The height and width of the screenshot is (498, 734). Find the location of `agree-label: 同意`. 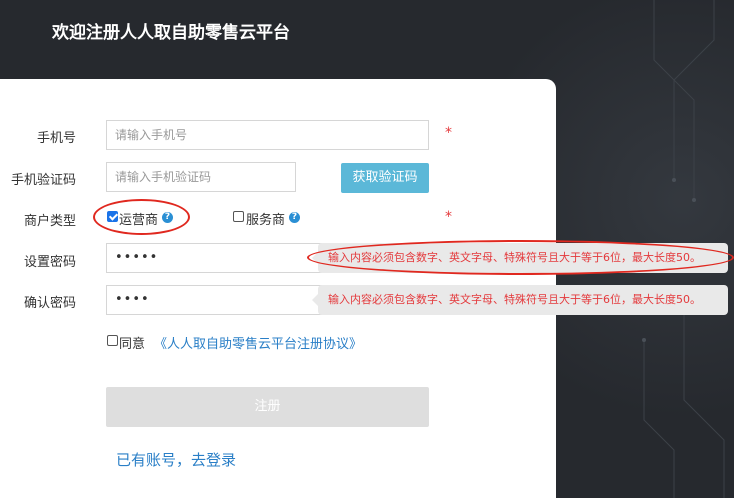

agree-label: 同意 is located at coordinates (132, 344).